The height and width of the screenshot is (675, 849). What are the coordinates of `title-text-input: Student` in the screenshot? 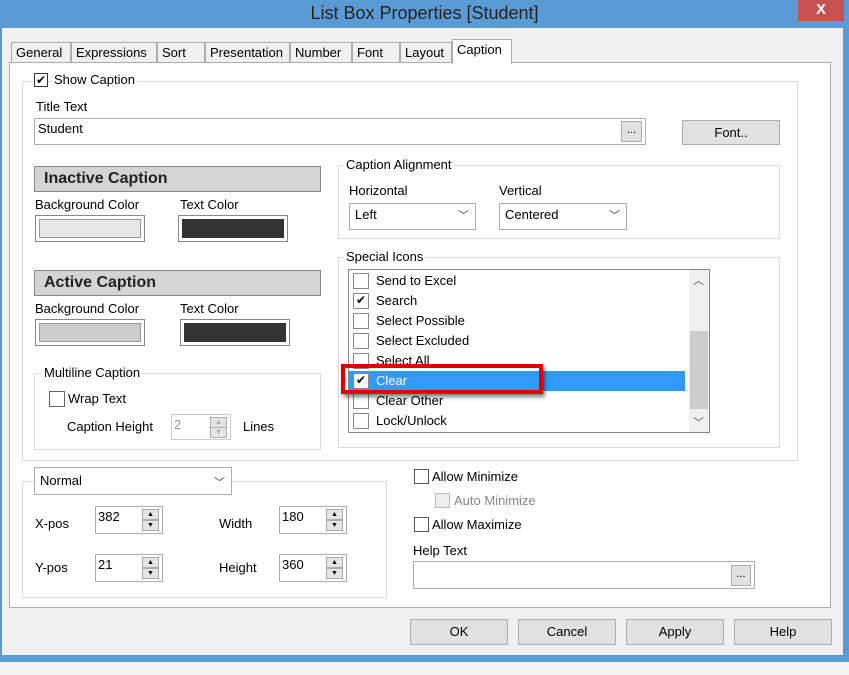 It's located at (340, 131).